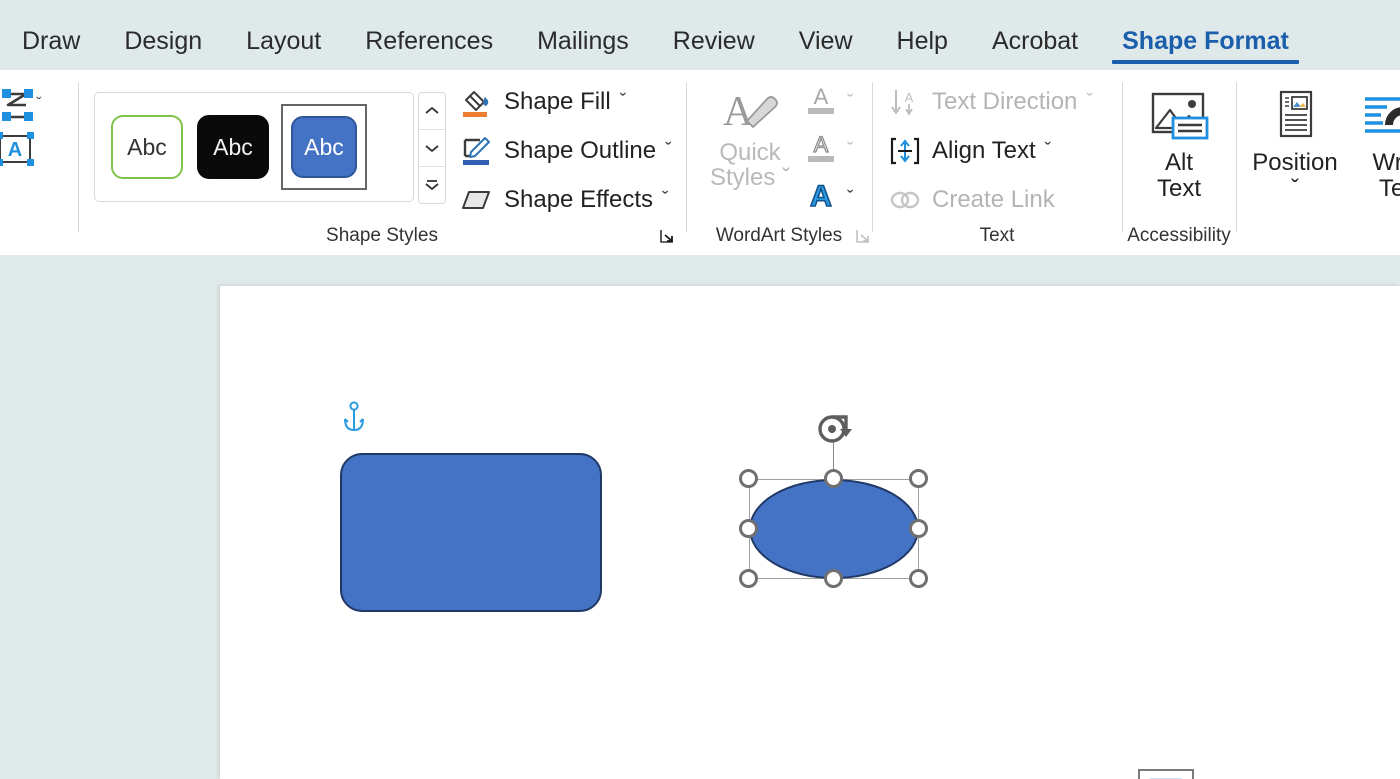  I want to click on tab-label: View, so click(825, 41).